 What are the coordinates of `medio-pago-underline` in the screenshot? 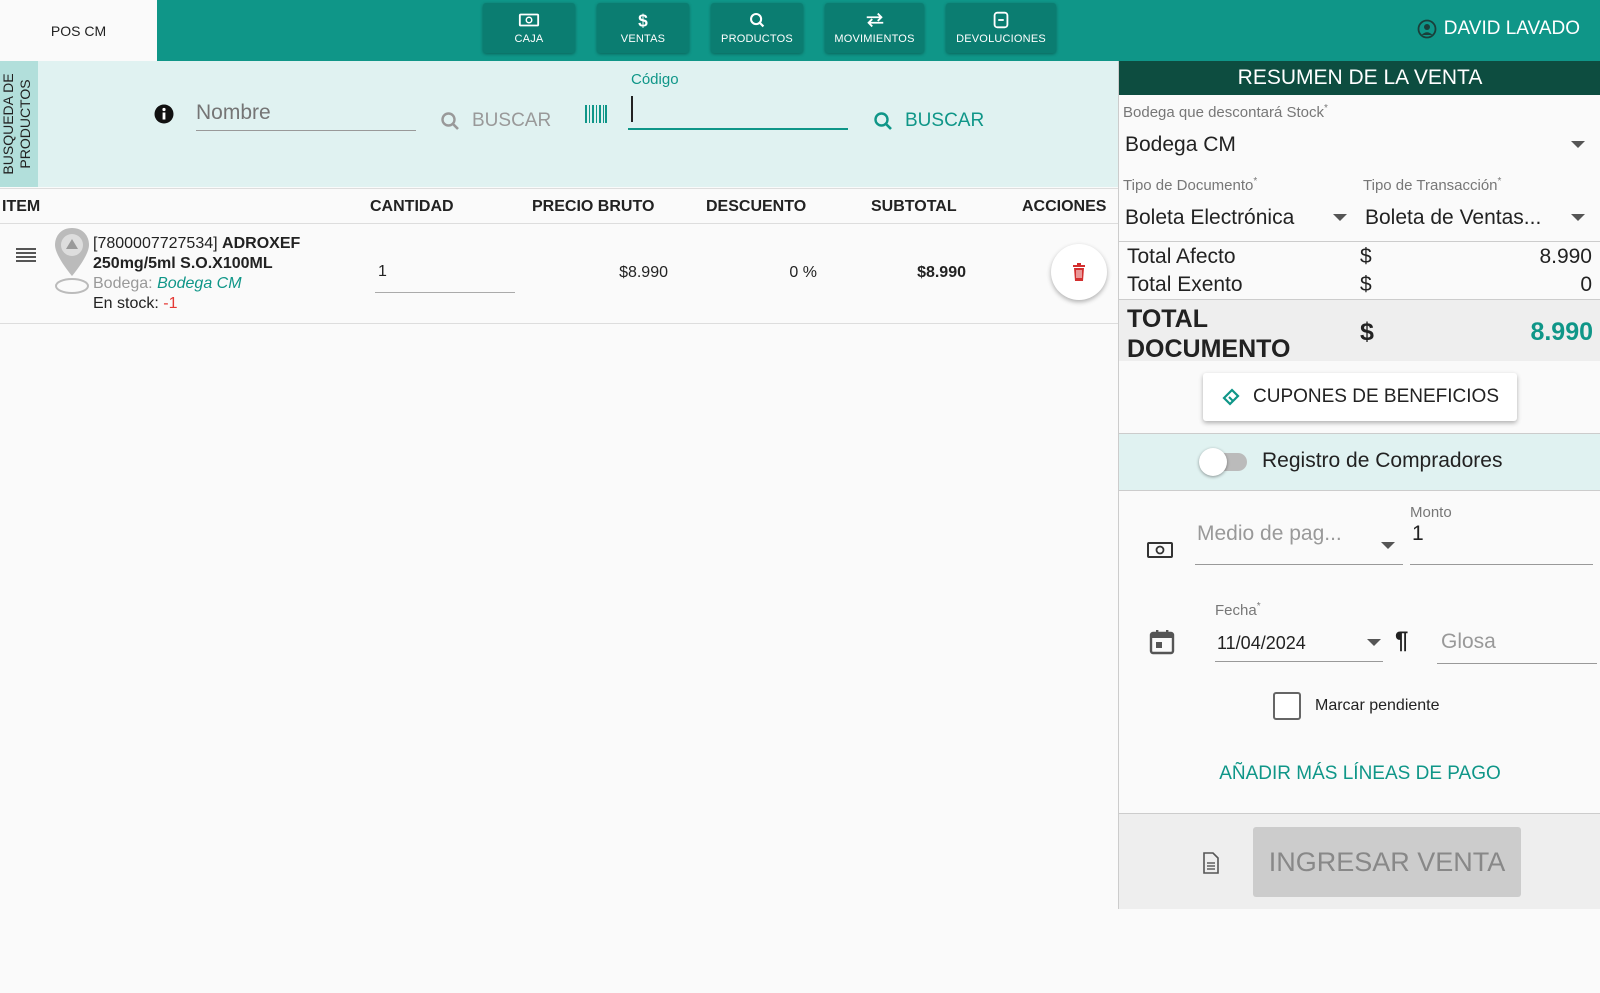 It's located at (1299, 564).